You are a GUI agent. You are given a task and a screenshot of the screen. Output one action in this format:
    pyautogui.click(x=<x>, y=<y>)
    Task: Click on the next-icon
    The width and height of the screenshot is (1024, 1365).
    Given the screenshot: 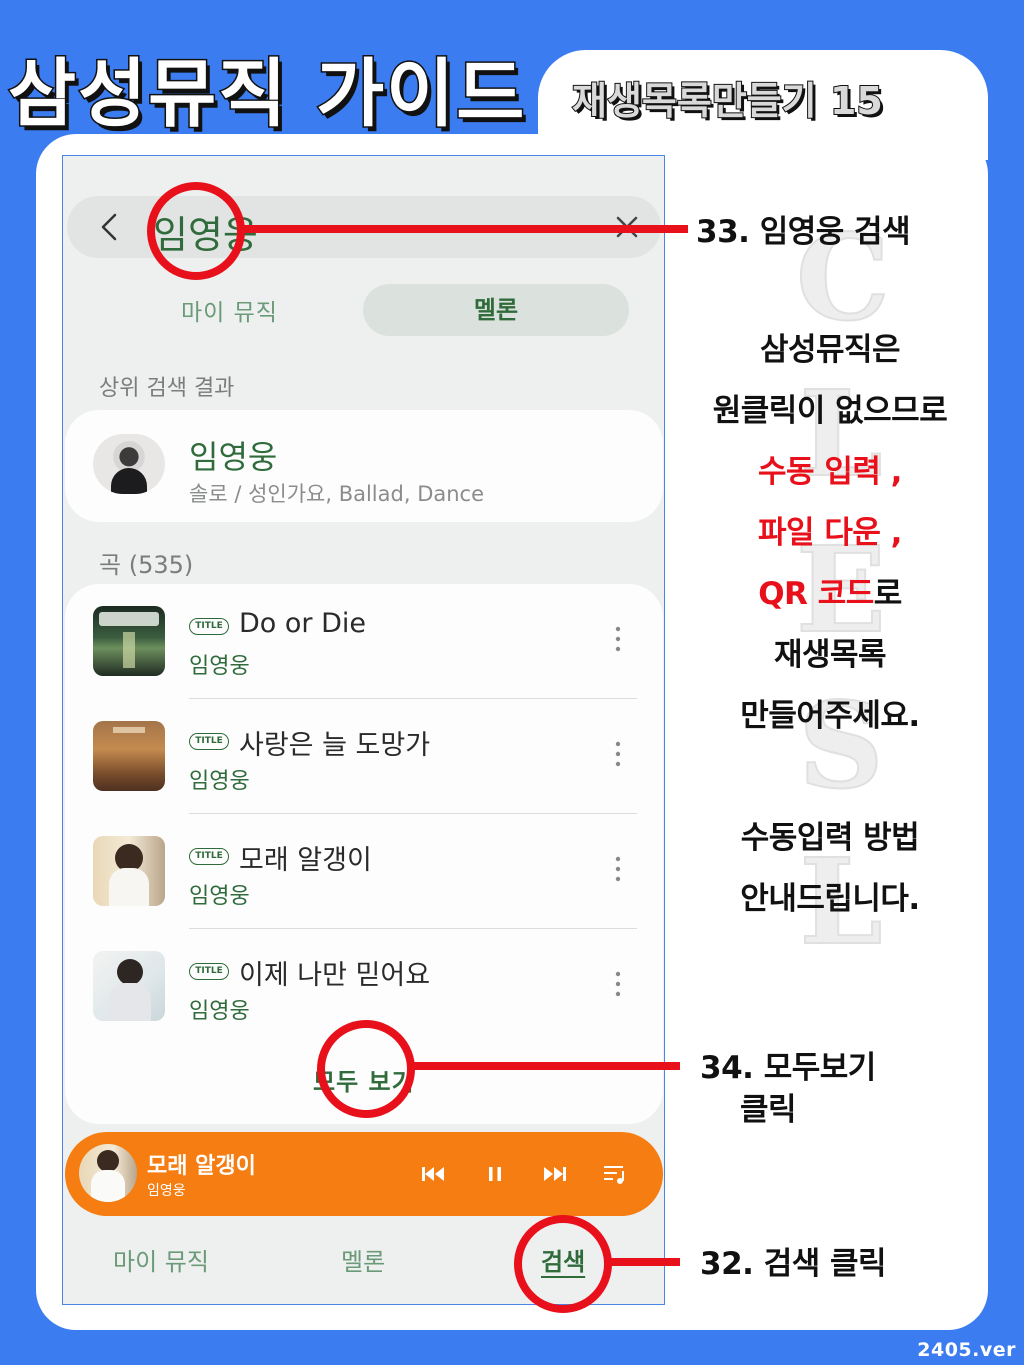 What is the action you would take?
    pyautogui.click(x=555, y=1174)
    